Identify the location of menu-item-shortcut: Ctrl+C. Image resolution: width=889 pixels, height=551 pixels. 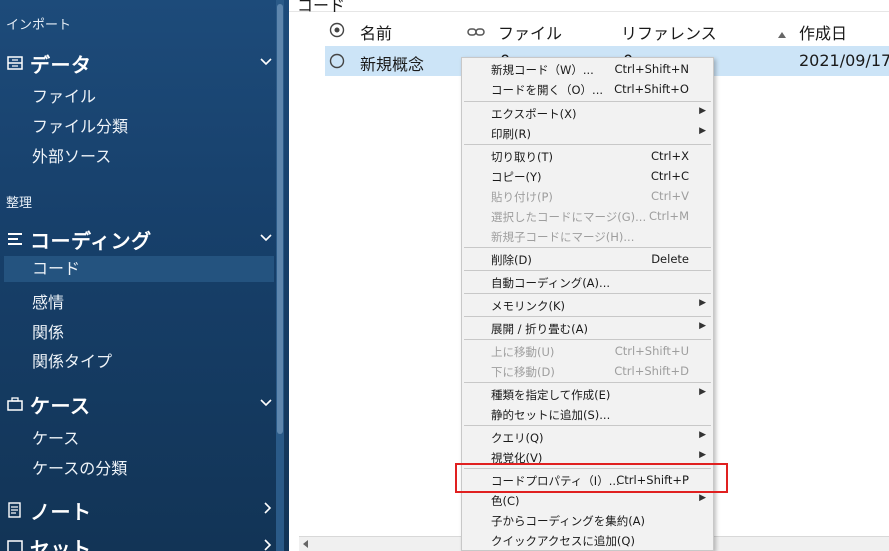
(669, 176).